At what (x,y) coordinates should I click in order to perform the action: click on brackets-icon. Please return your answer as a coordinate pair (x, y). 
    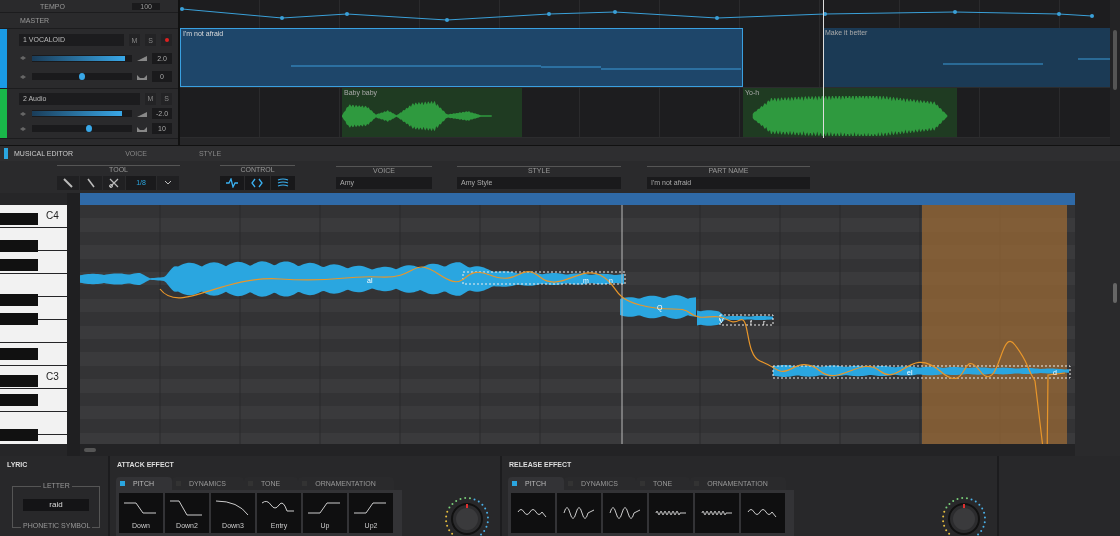
    Looking at the image, I should click on (257, 182).